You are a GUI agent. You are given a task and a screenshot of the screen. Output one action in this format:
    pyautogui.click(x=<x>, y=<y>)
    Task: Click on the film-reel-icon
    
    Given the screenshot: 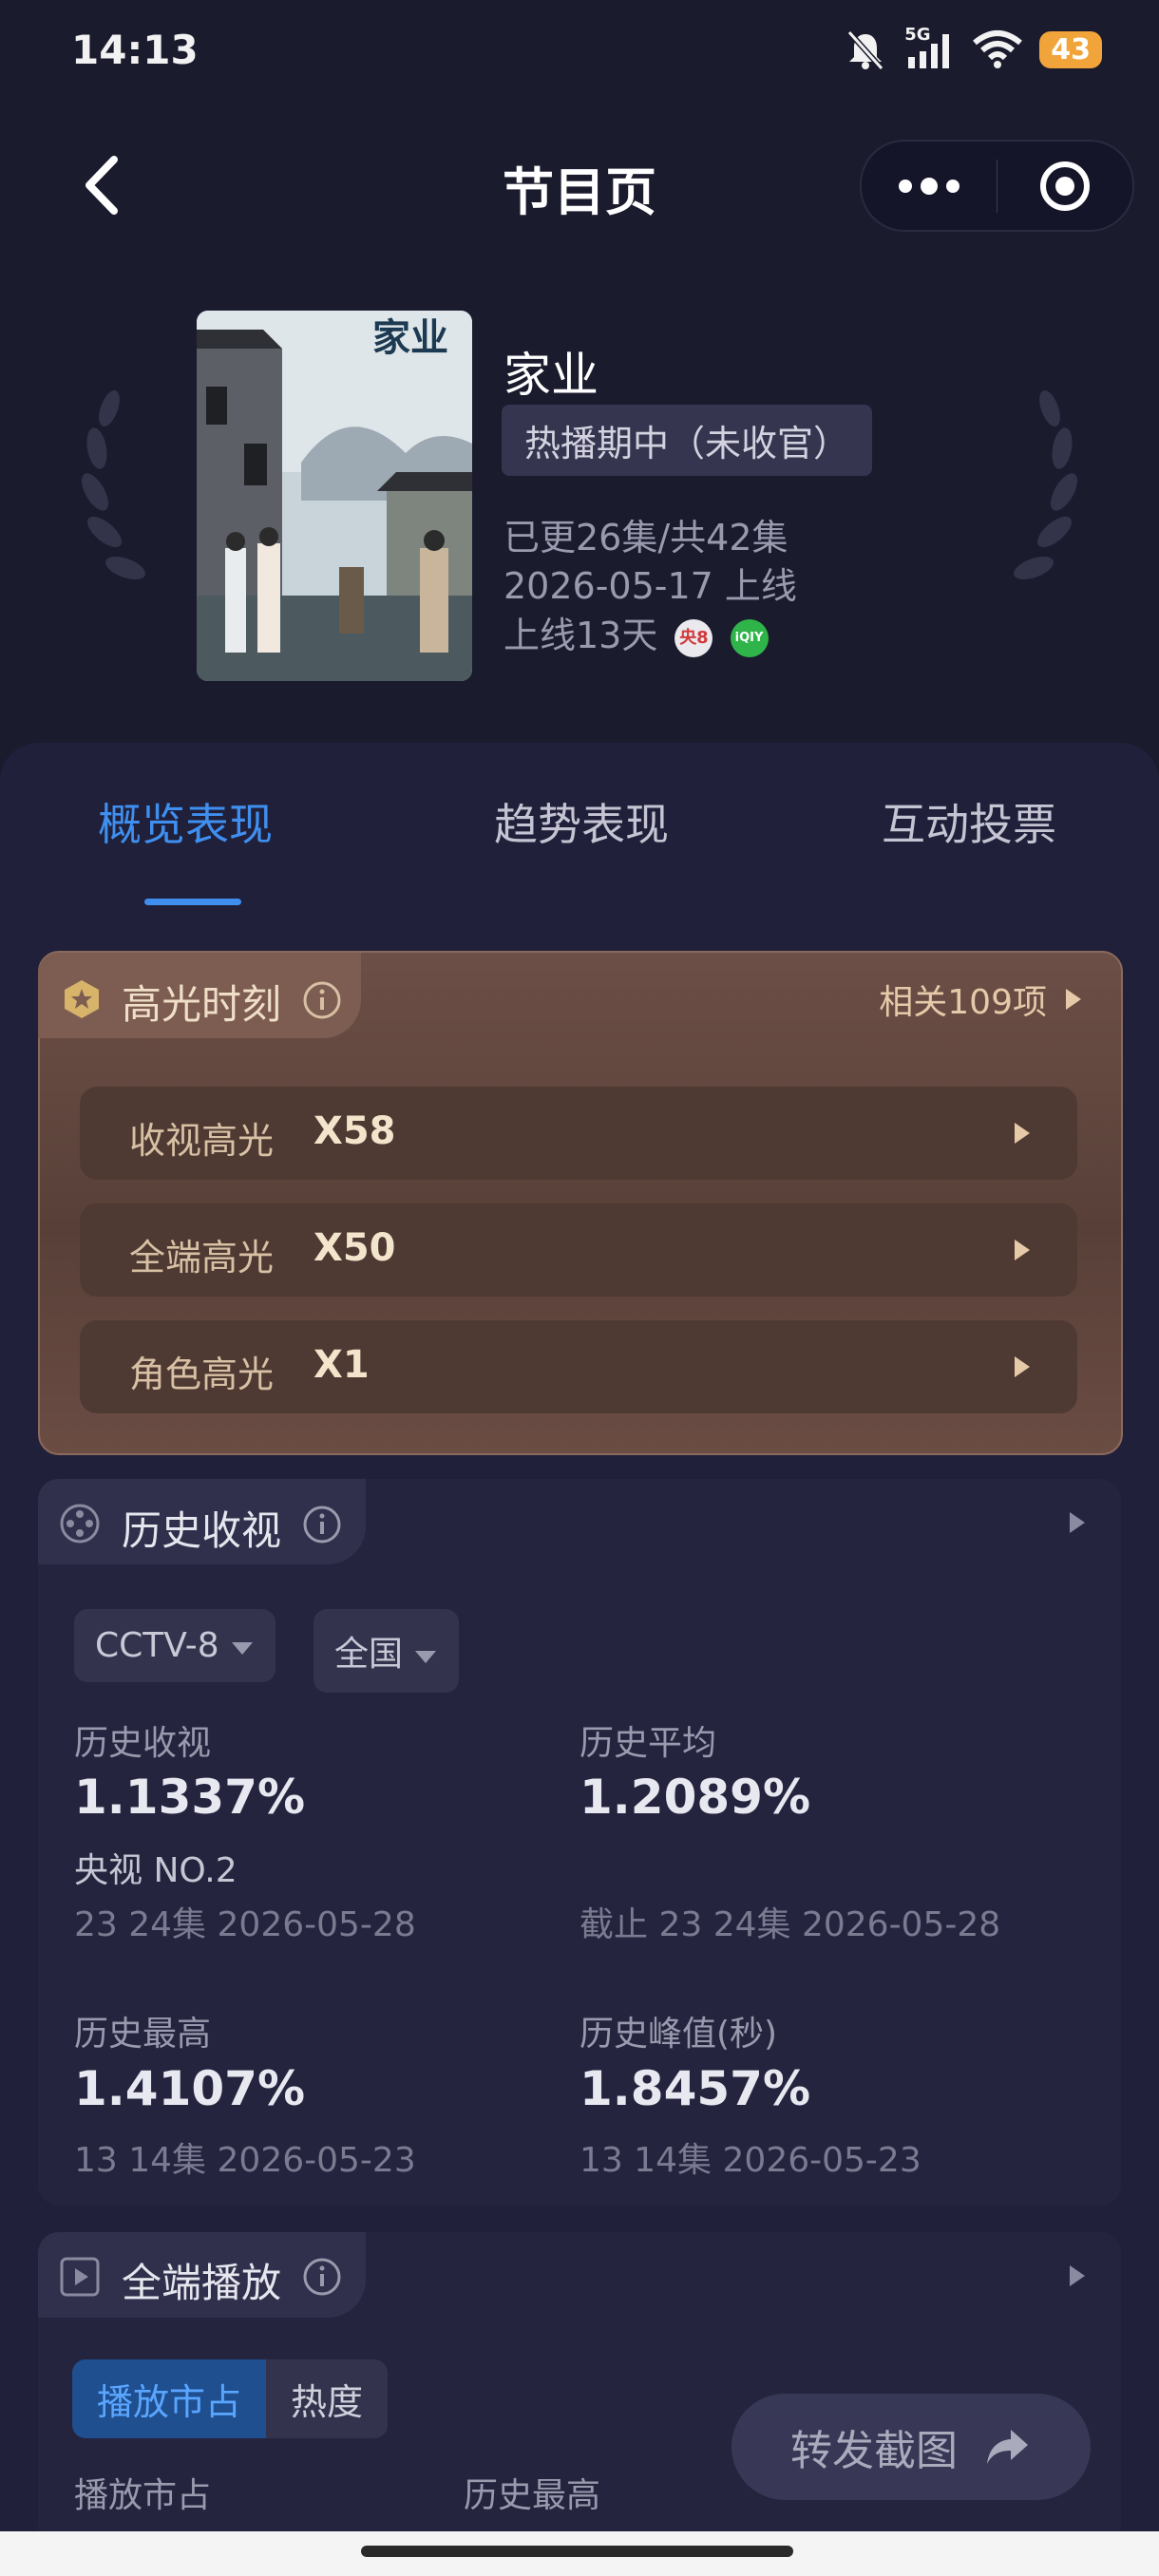 What is the action you would take?
    pyautogui.click(x=80, y=1524)
    